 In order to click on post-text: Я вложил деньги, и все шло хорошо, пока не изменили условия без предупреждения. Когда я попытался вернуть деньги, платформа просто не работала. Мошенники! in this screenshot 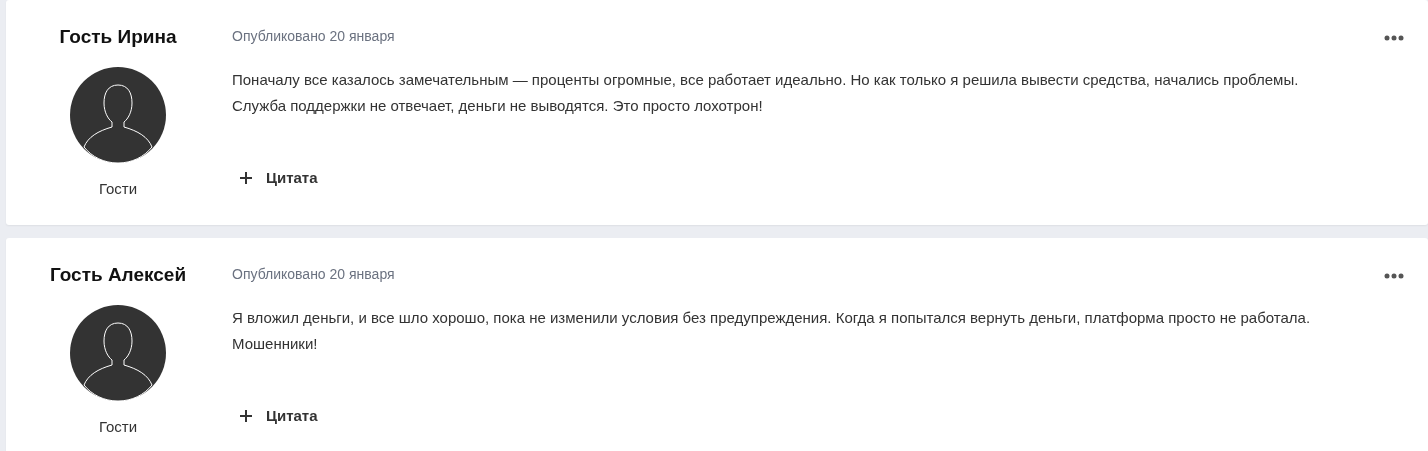, I will do `click(772, 331)`.